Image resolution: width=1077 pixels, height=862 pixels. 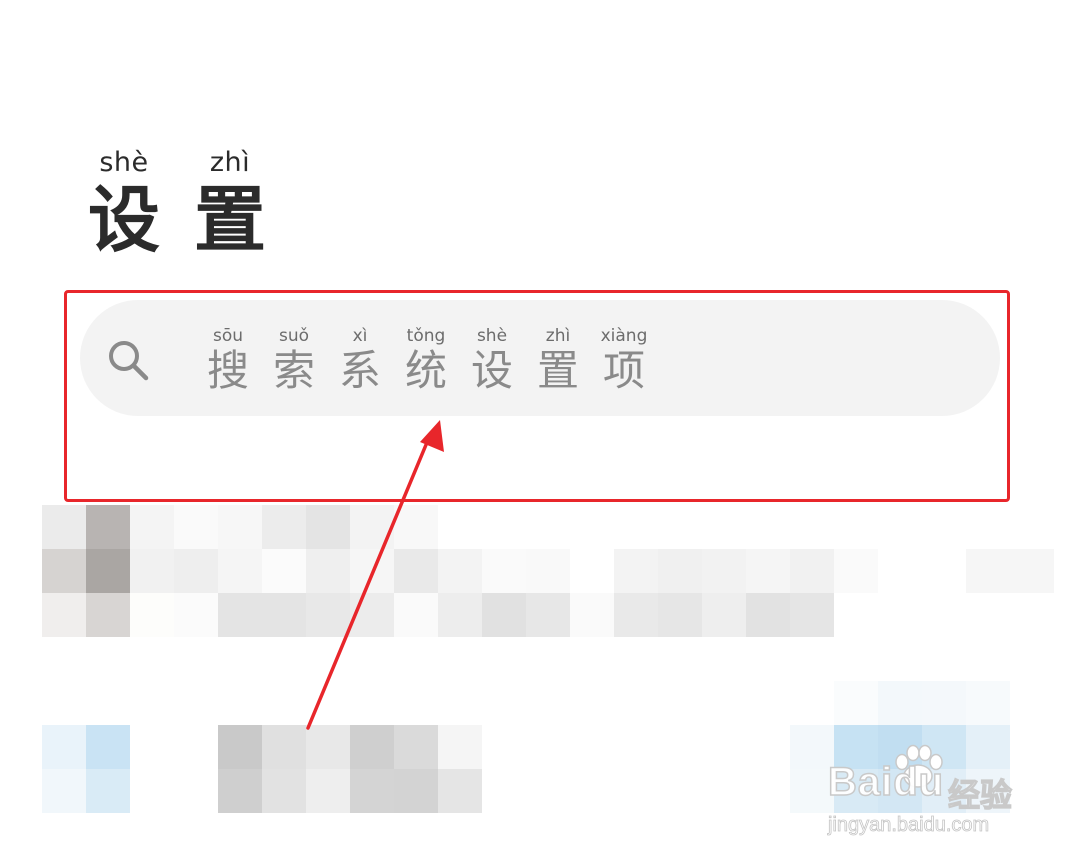 What do you see at coordinates (230, 220) in the screenshot?
I see `title-hanzi: 置` at bounding box center [230, 220].